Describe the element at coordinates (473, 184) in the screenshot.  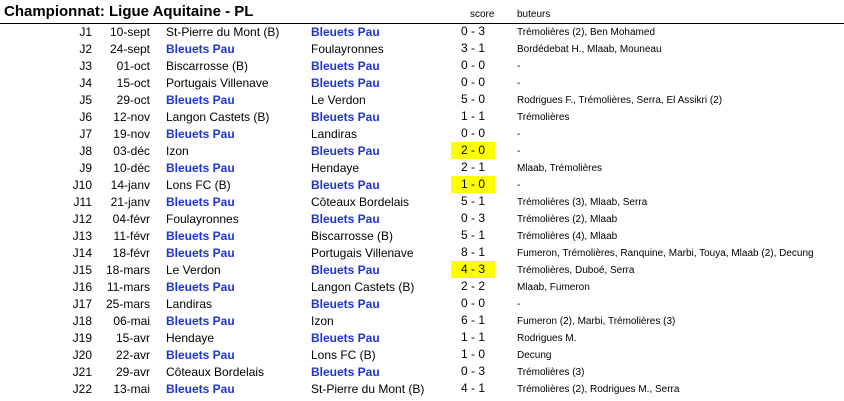
I see `match-score: 1 - 0` at that location.